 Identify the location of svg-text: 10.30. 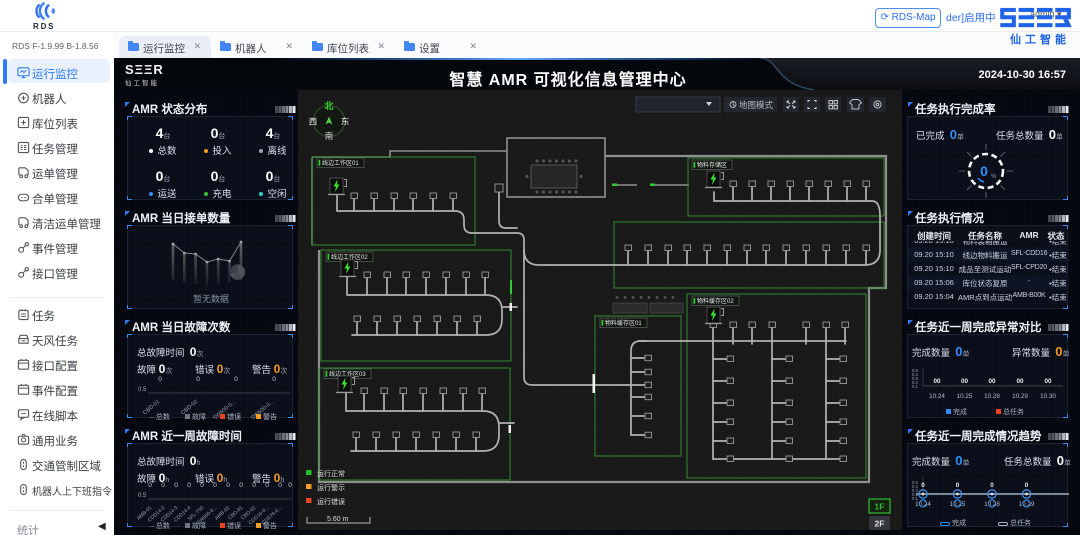
(1048, 396).